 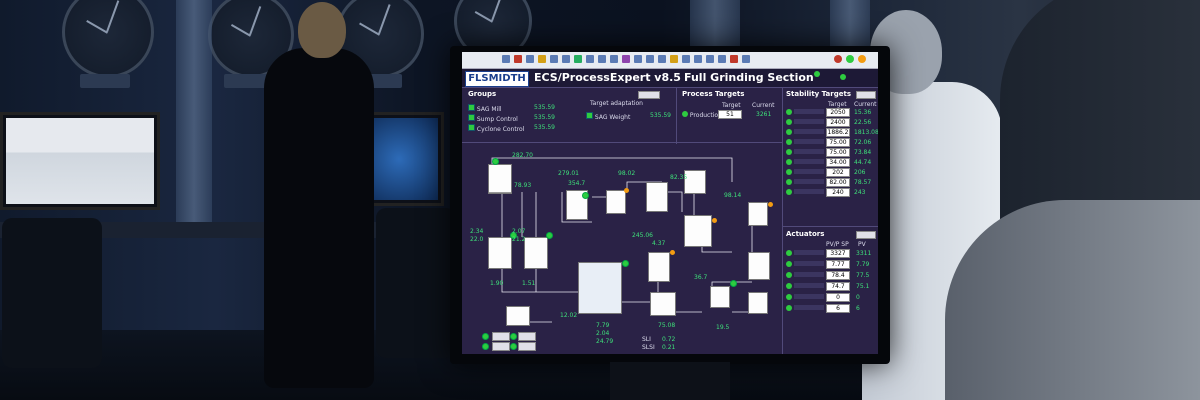 I want to click on pump-right-equipment, so click(x=759, y=266).